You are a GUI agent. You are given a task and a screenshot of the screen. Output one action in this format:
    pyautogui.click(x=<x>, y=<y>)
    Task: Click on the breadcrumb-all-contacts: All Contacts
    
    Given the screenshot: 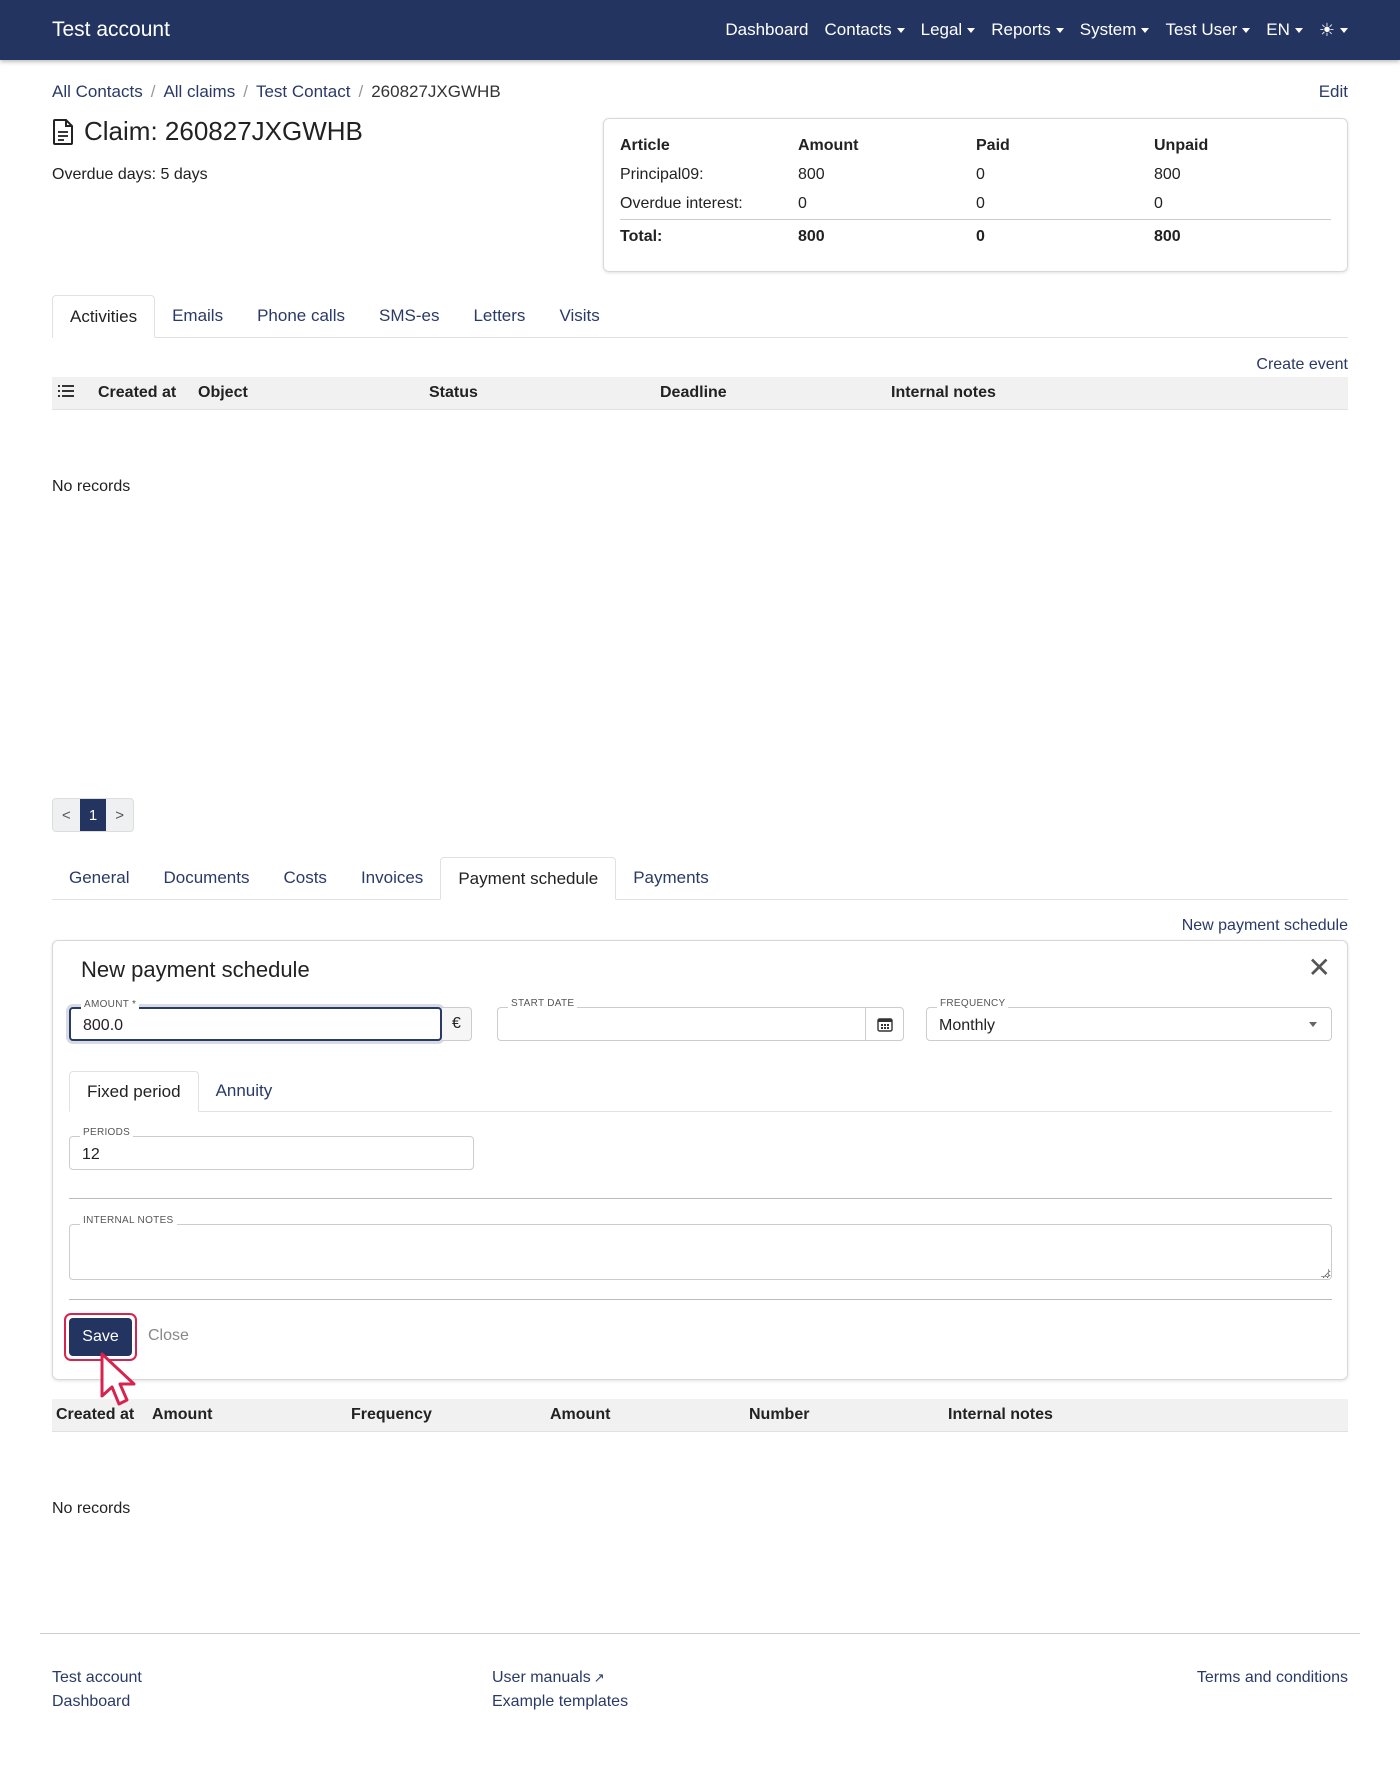 What is the action you would take?
    pyautogui.click(x=97, y=93)
    